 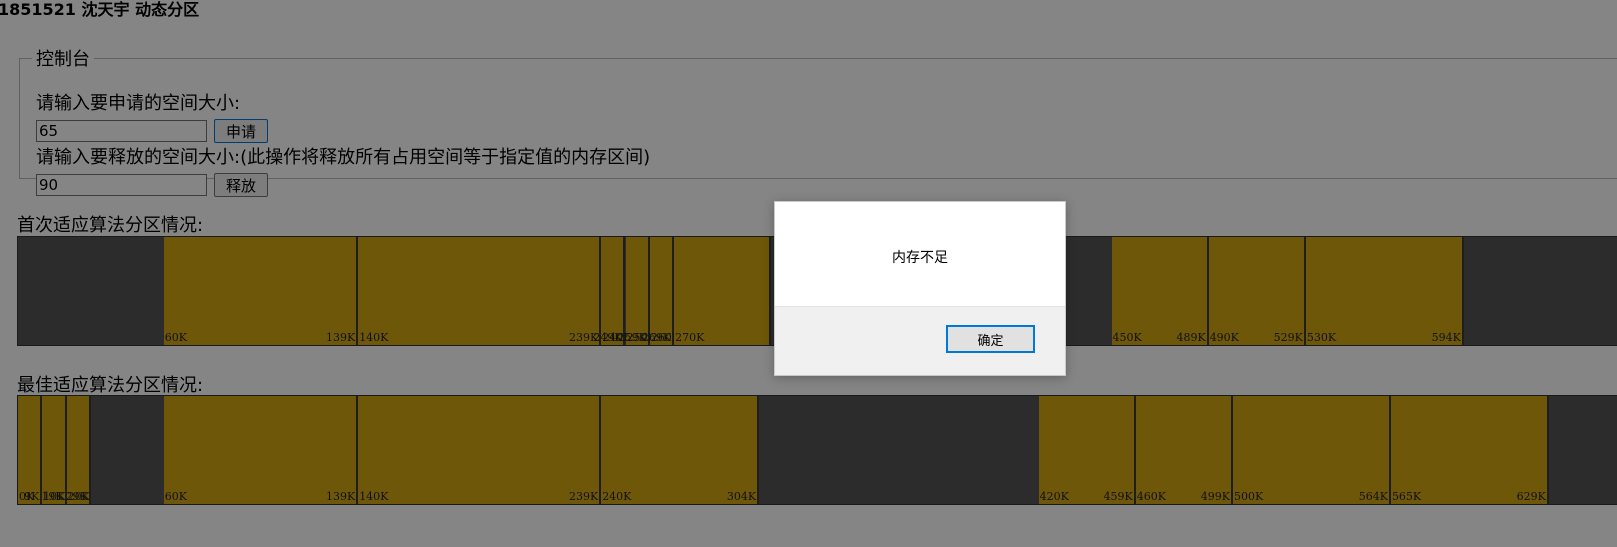 What do you see at coordinates (920, 288) in the screenshot?
I see `alert-dialog: 内存不足 确定` at bounding box center [920, 288].